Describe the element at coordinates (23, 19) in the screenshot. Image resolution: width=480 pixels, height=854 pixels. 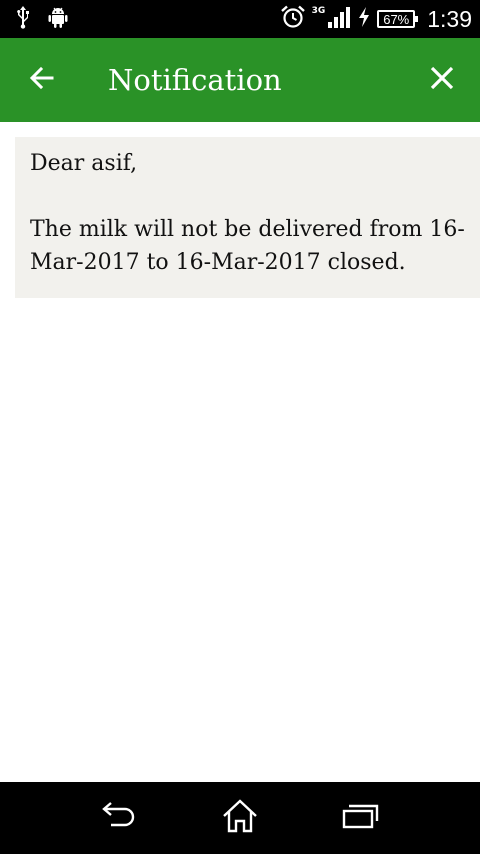
I see `usb-icon` at that location.